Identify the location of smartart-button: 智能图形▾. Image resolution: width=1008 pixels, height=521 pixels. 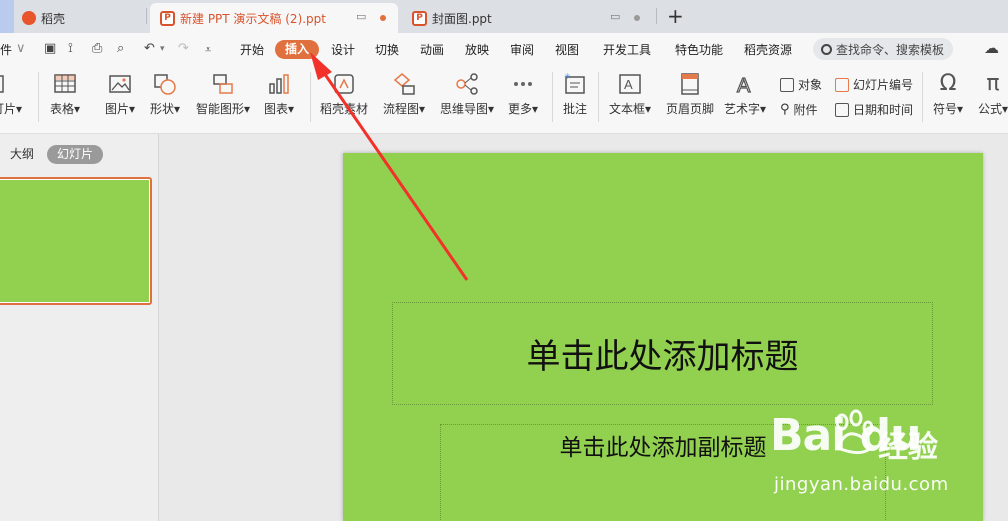
(223, 94).